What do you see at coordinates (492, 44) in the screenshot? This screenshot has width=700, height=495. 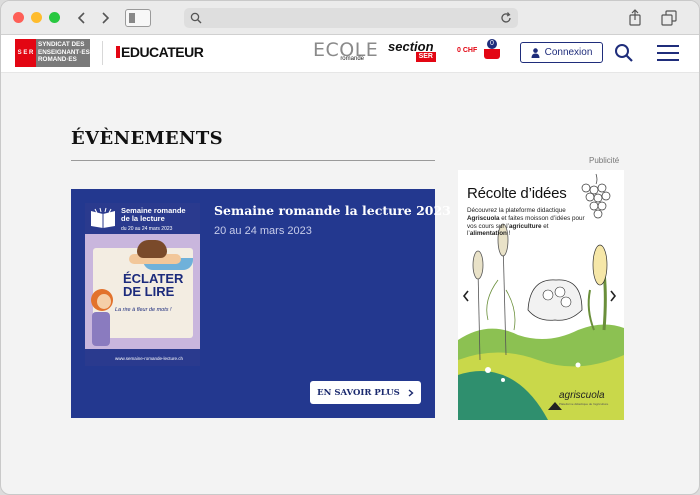 I see `cart-count-badge: 0` at bounding box center [492, 44].